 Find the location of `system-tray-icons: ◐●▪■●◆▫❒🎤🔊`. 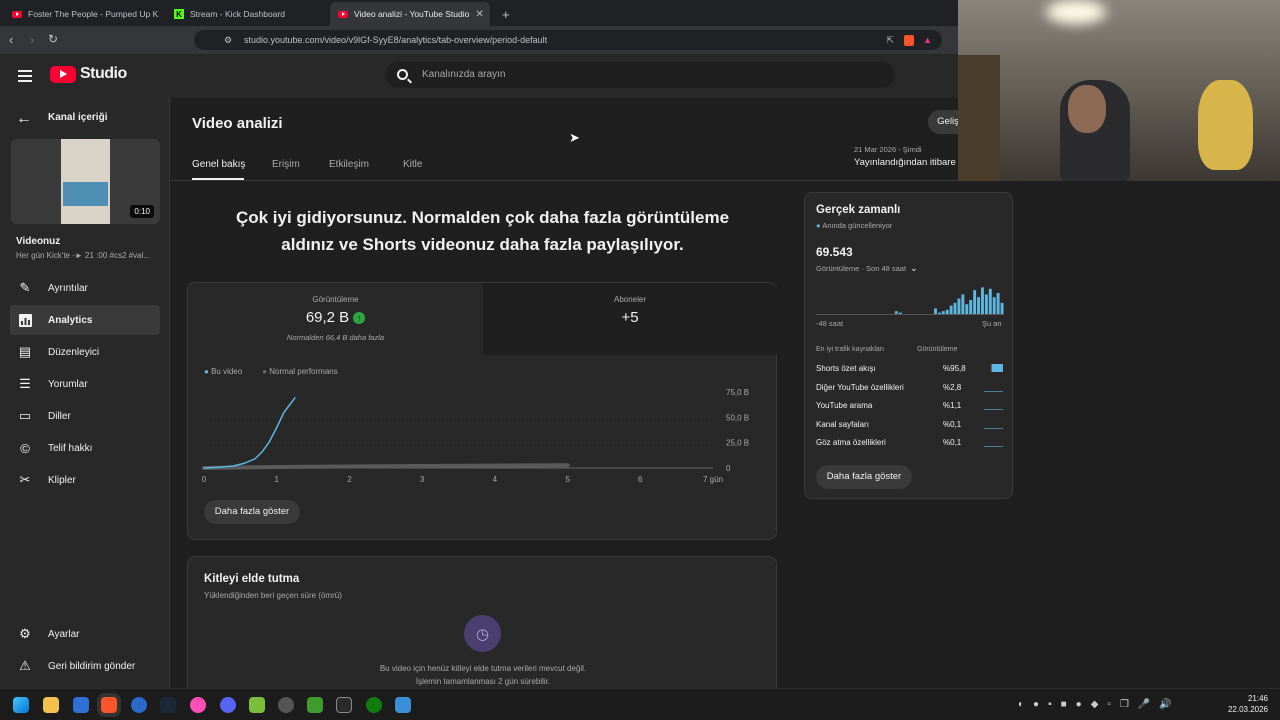

system-tray-icons: ◐●▪■●◆▫❒🎤🔊 is located at coordinates (1099, 704).